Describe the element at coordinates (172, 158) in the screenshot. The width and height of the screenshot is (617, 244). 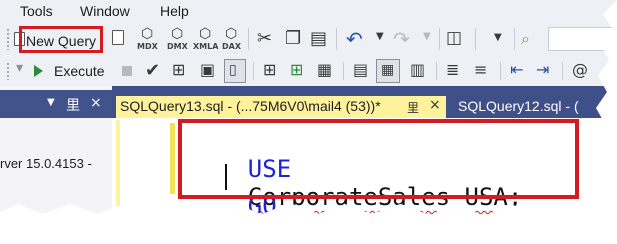
I see `change-tracking-bar` at that location.